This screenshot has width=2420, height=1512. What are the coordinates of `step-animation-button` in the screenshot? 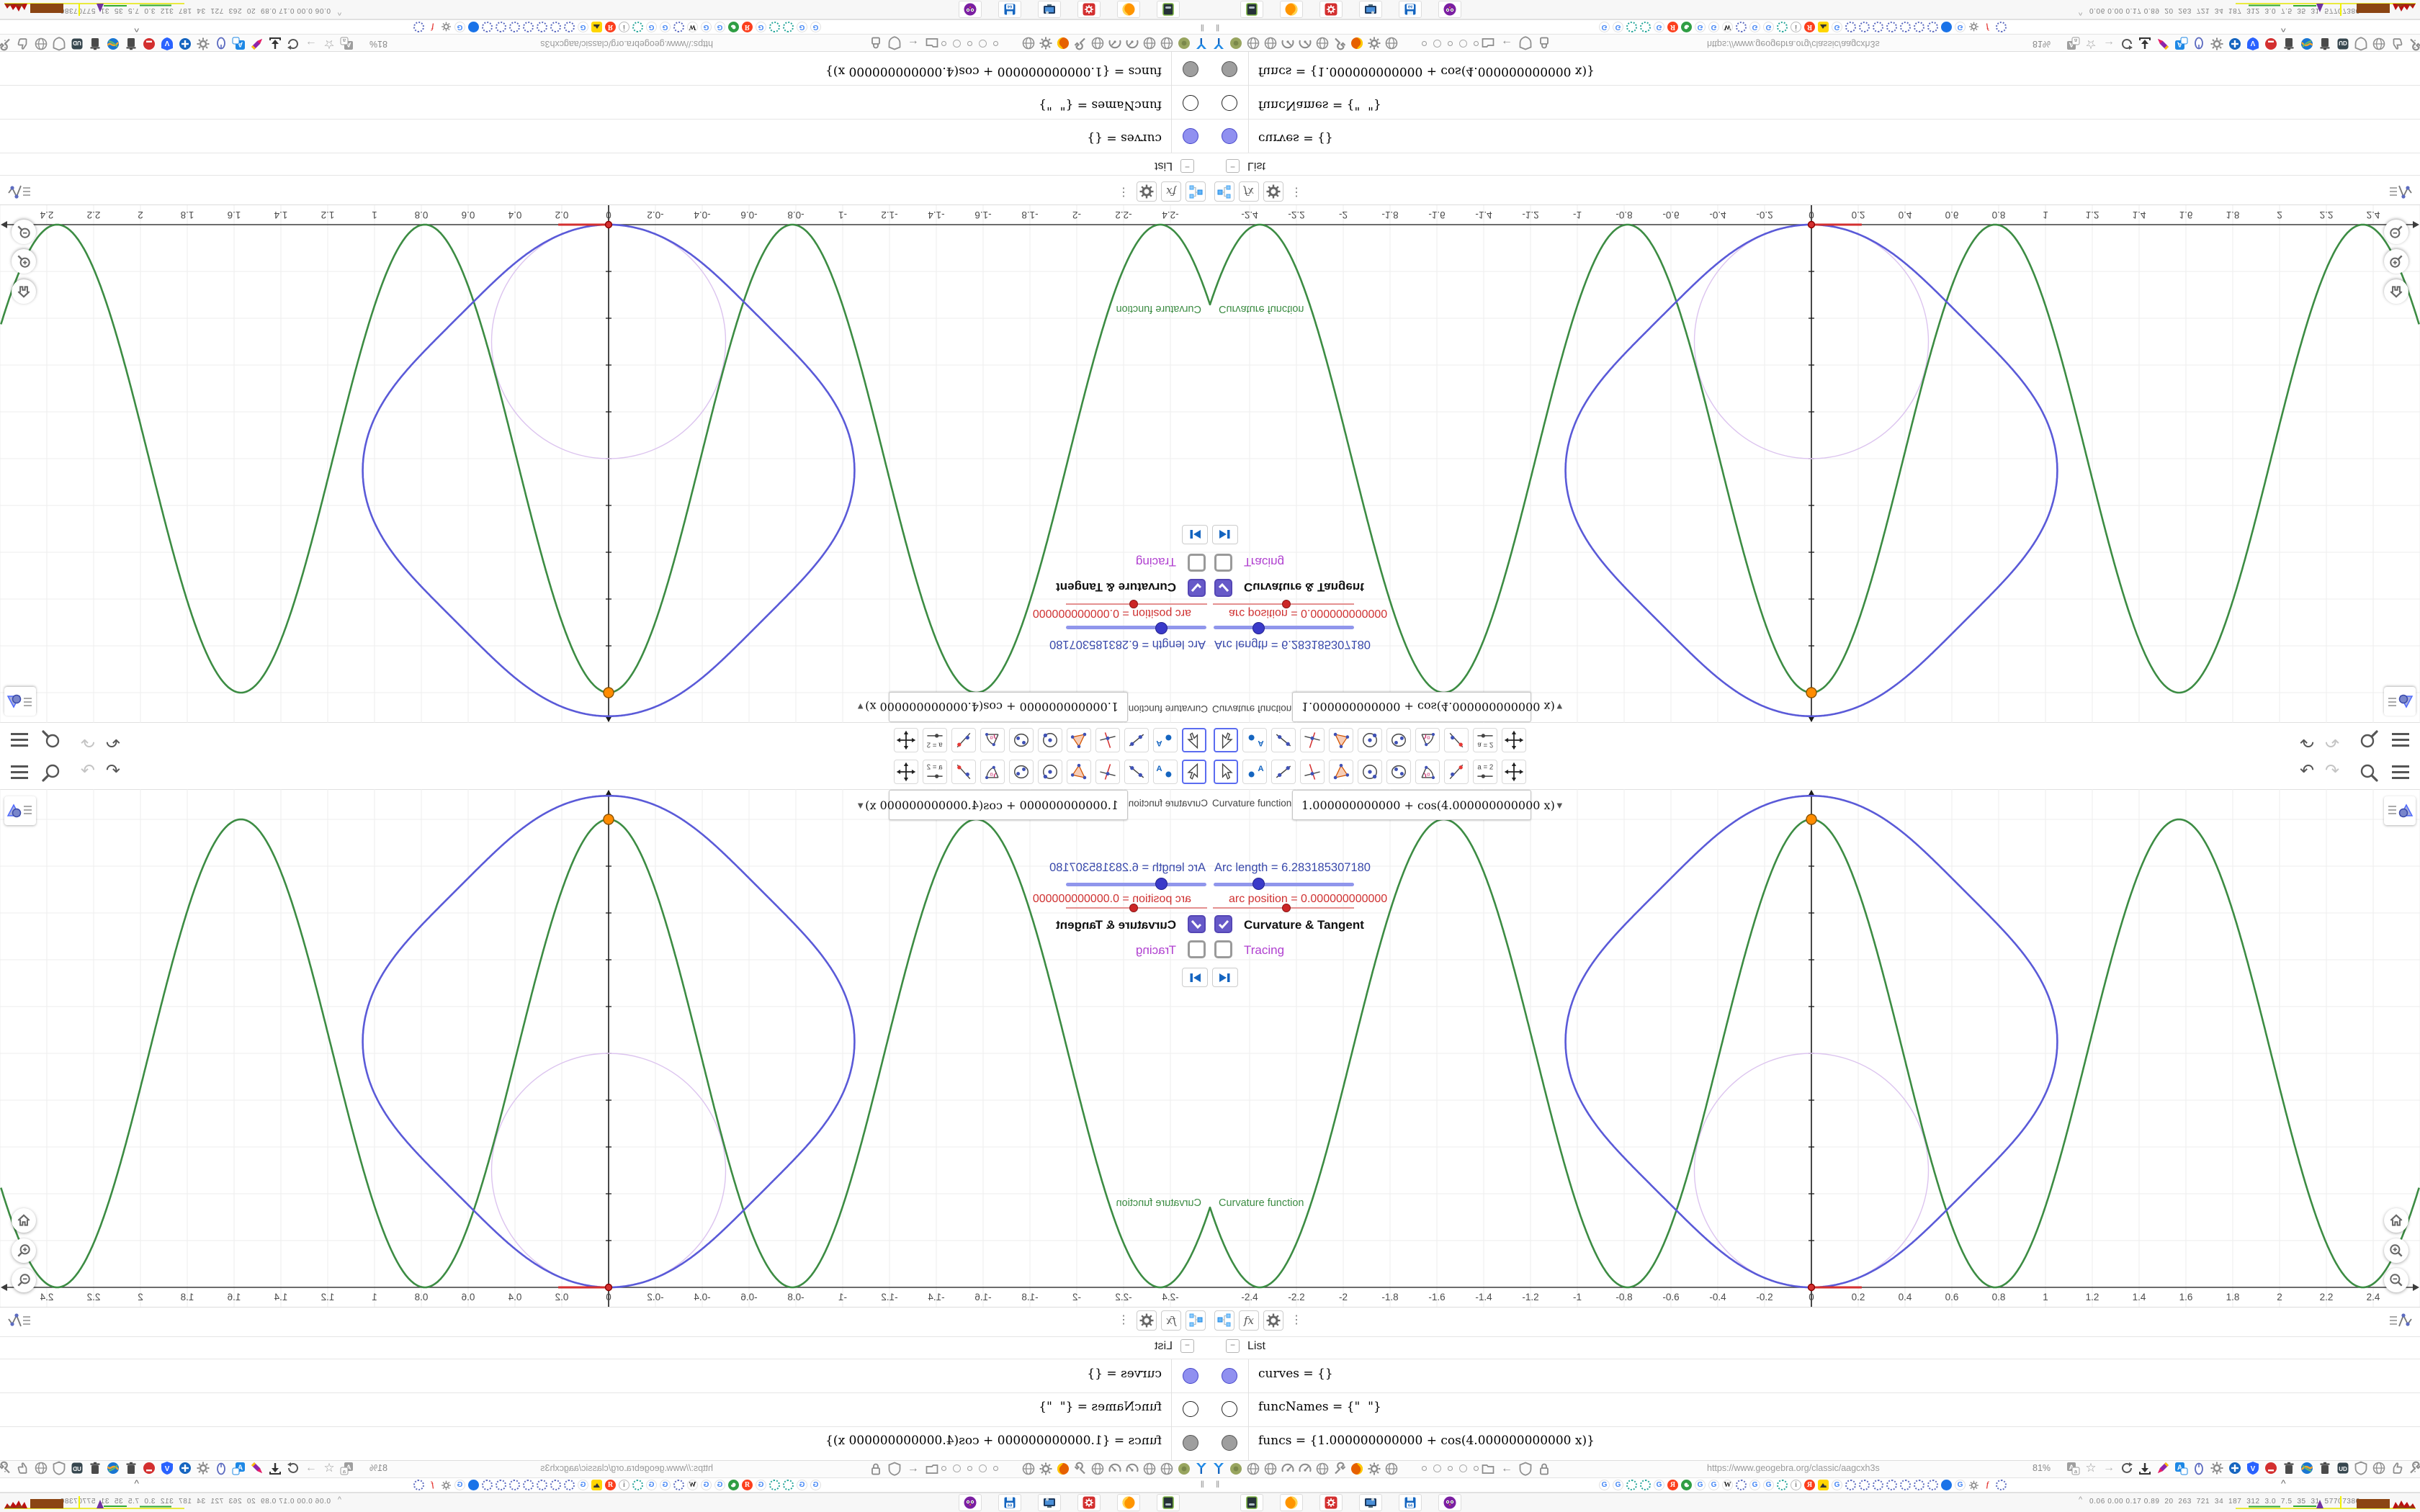 It's located at (1195, 534).